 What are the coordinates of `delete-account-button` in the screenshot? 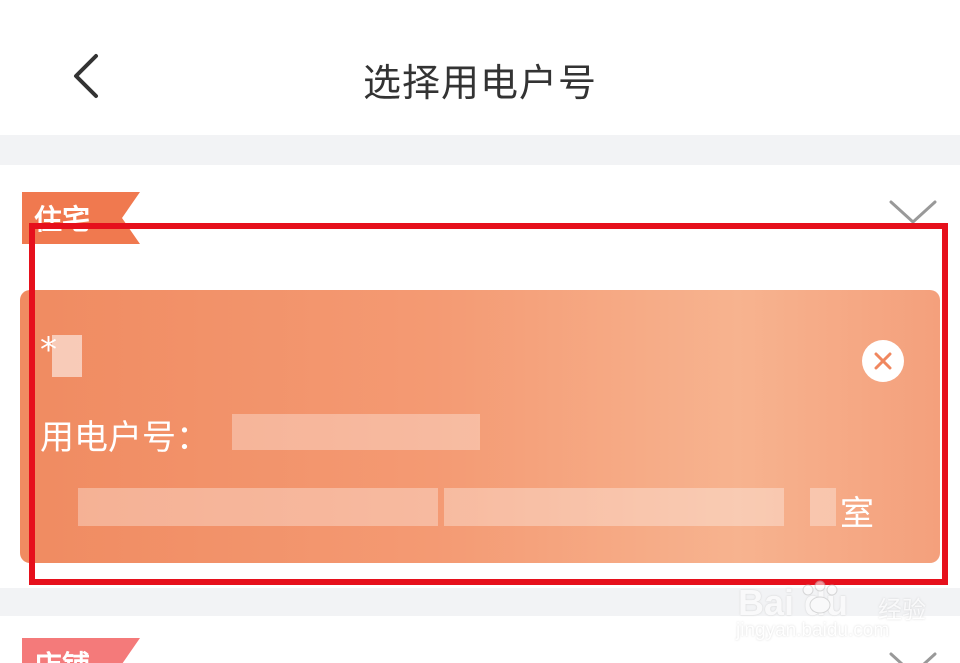 It's located at (883, 361).